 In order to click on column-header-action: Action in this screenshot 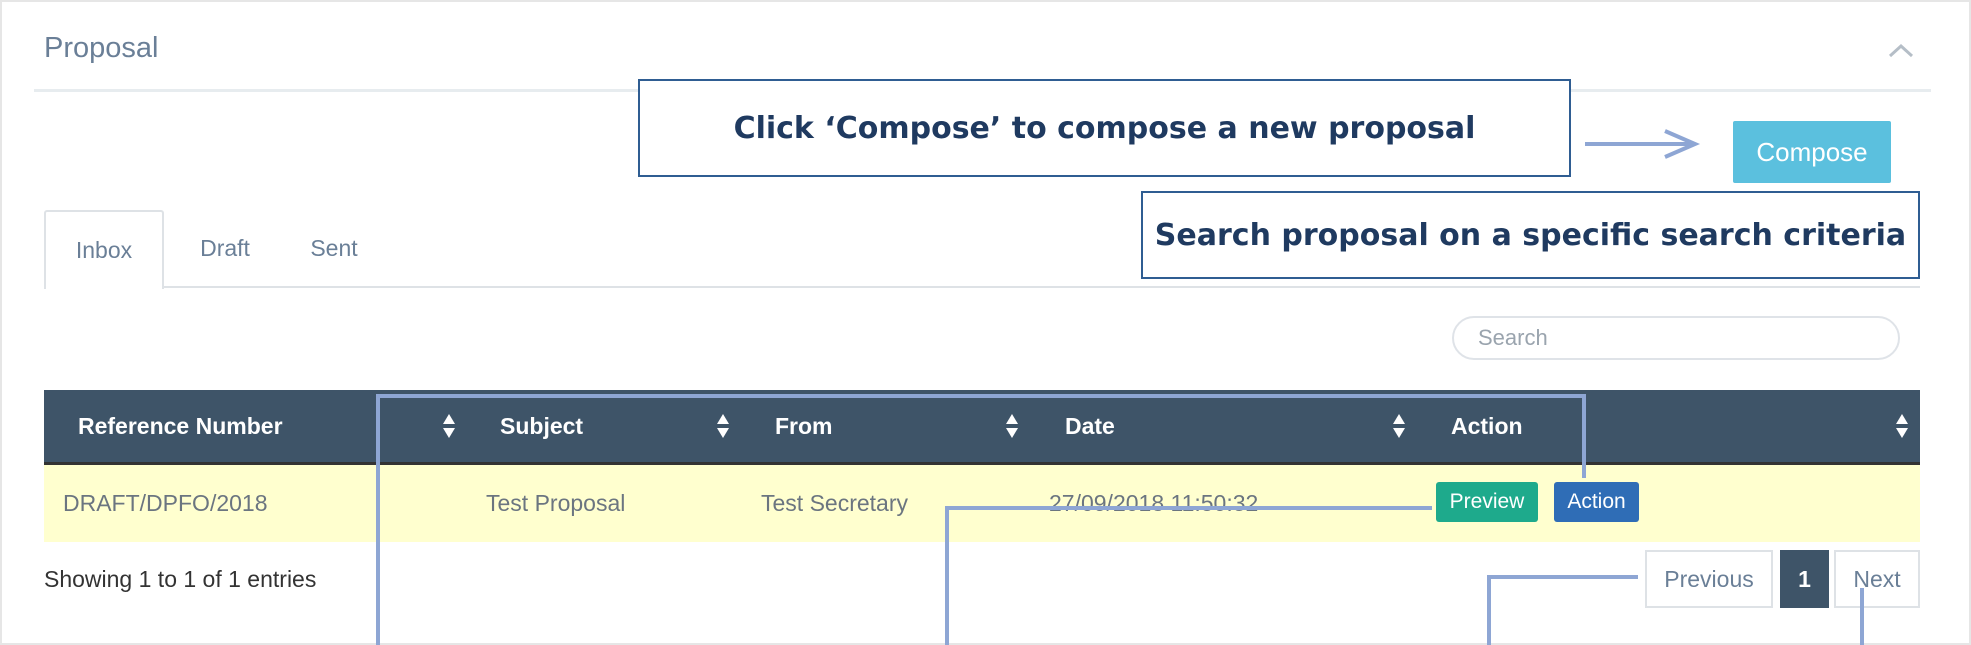, I will do `click(1487, 426)`.